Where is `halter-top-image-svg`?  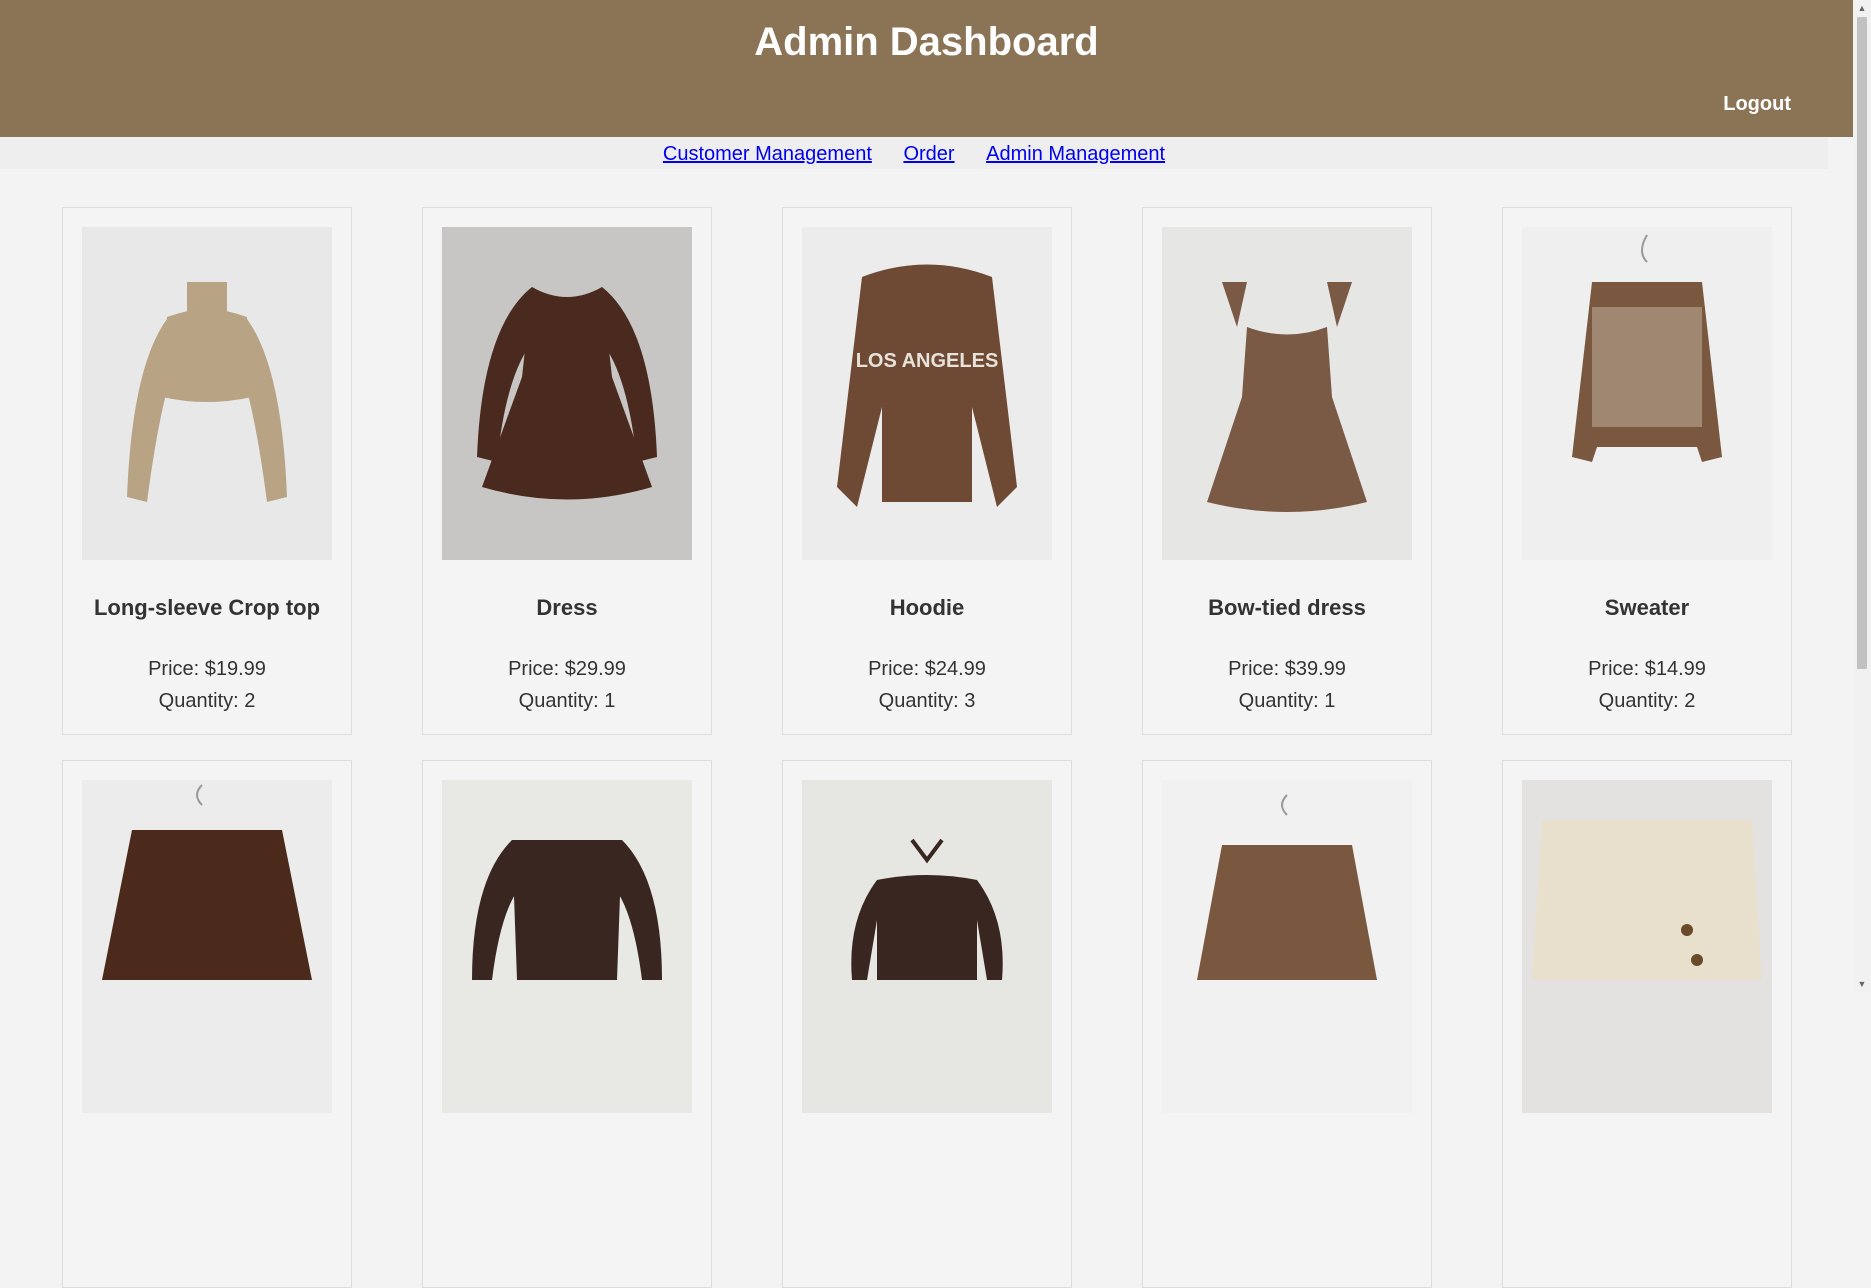
halter-top-image-svg is located at coordinates (927, 946).